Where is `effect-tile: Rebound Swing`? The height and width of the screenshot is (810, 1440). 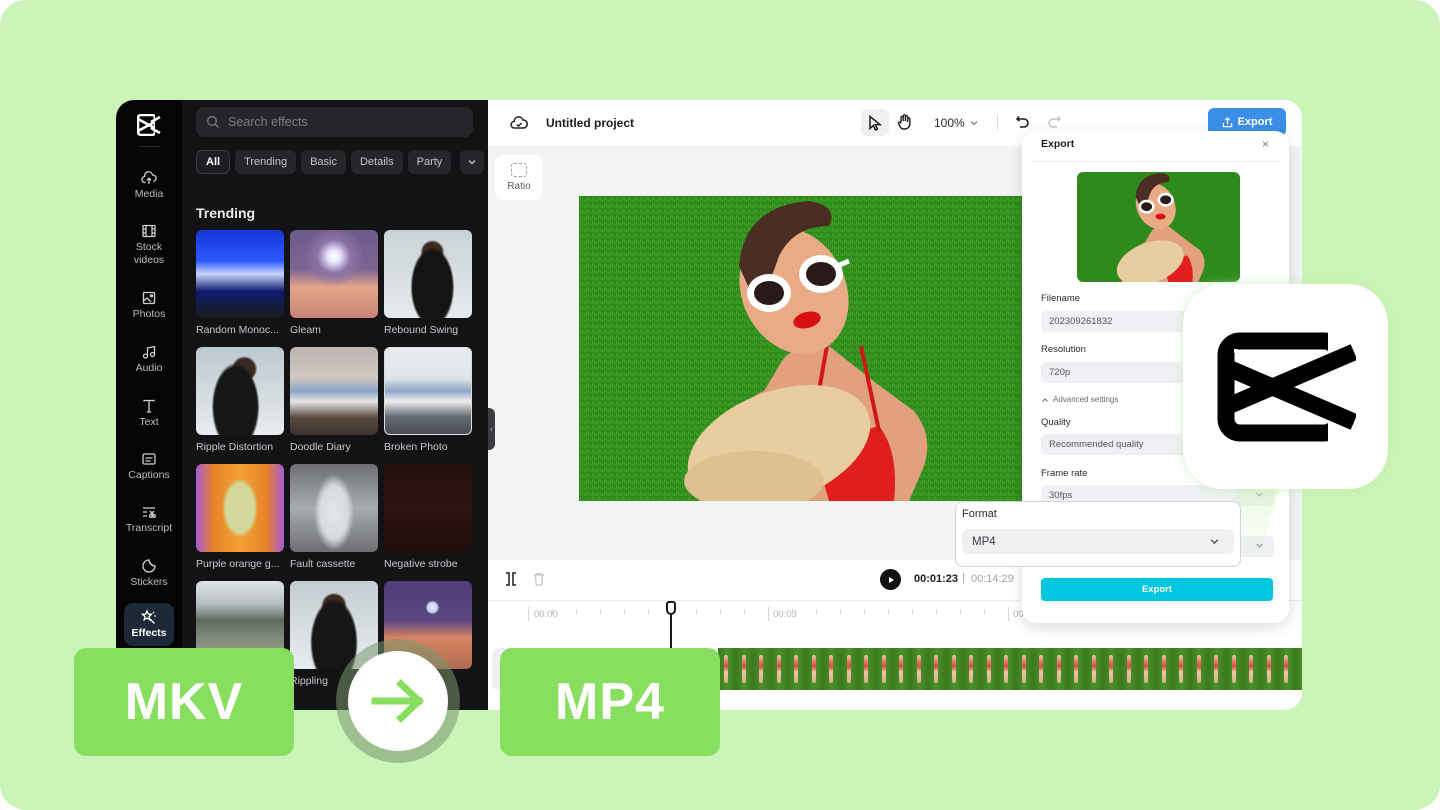 effect-tile: Rebound Swing is located at coordinates (428, 288).